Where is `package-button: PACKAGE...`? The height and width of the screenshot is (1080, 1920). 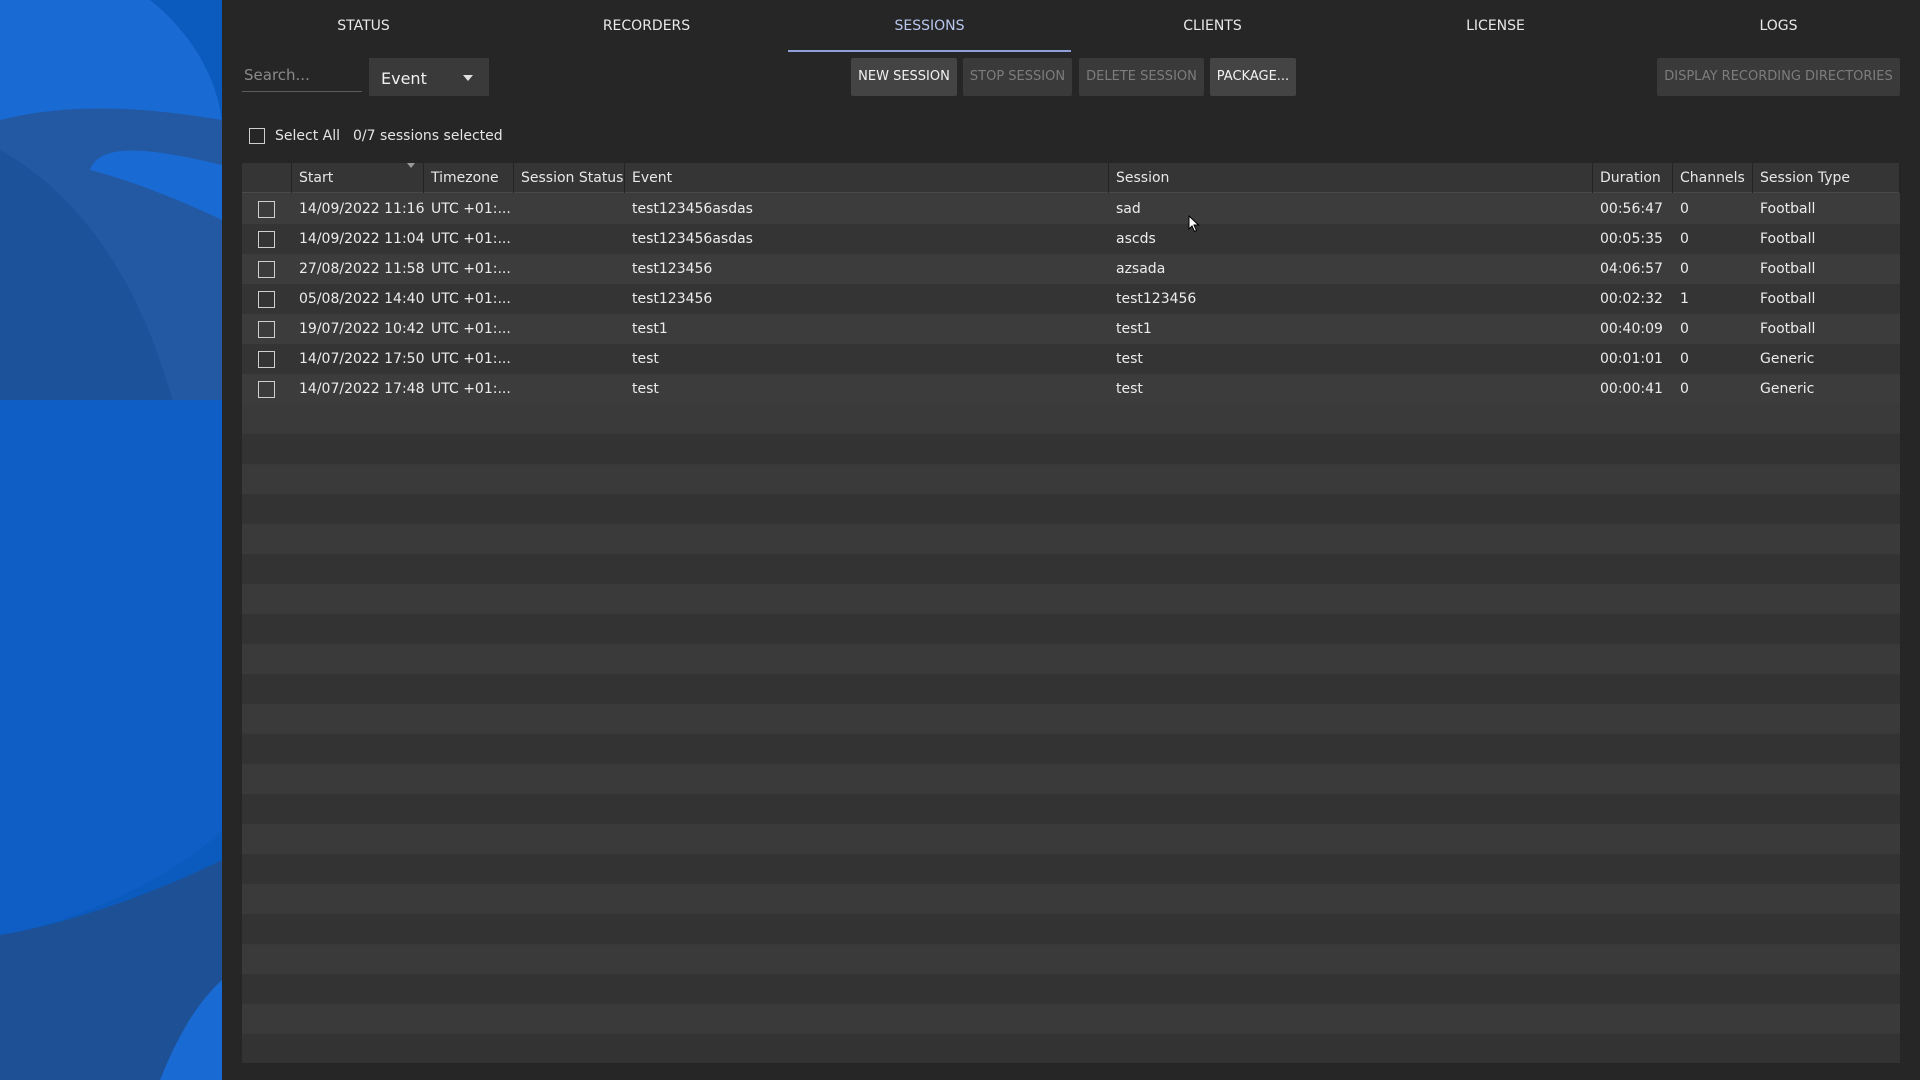 package-button: PACKAGE... is located at coordinates (1253, 77).